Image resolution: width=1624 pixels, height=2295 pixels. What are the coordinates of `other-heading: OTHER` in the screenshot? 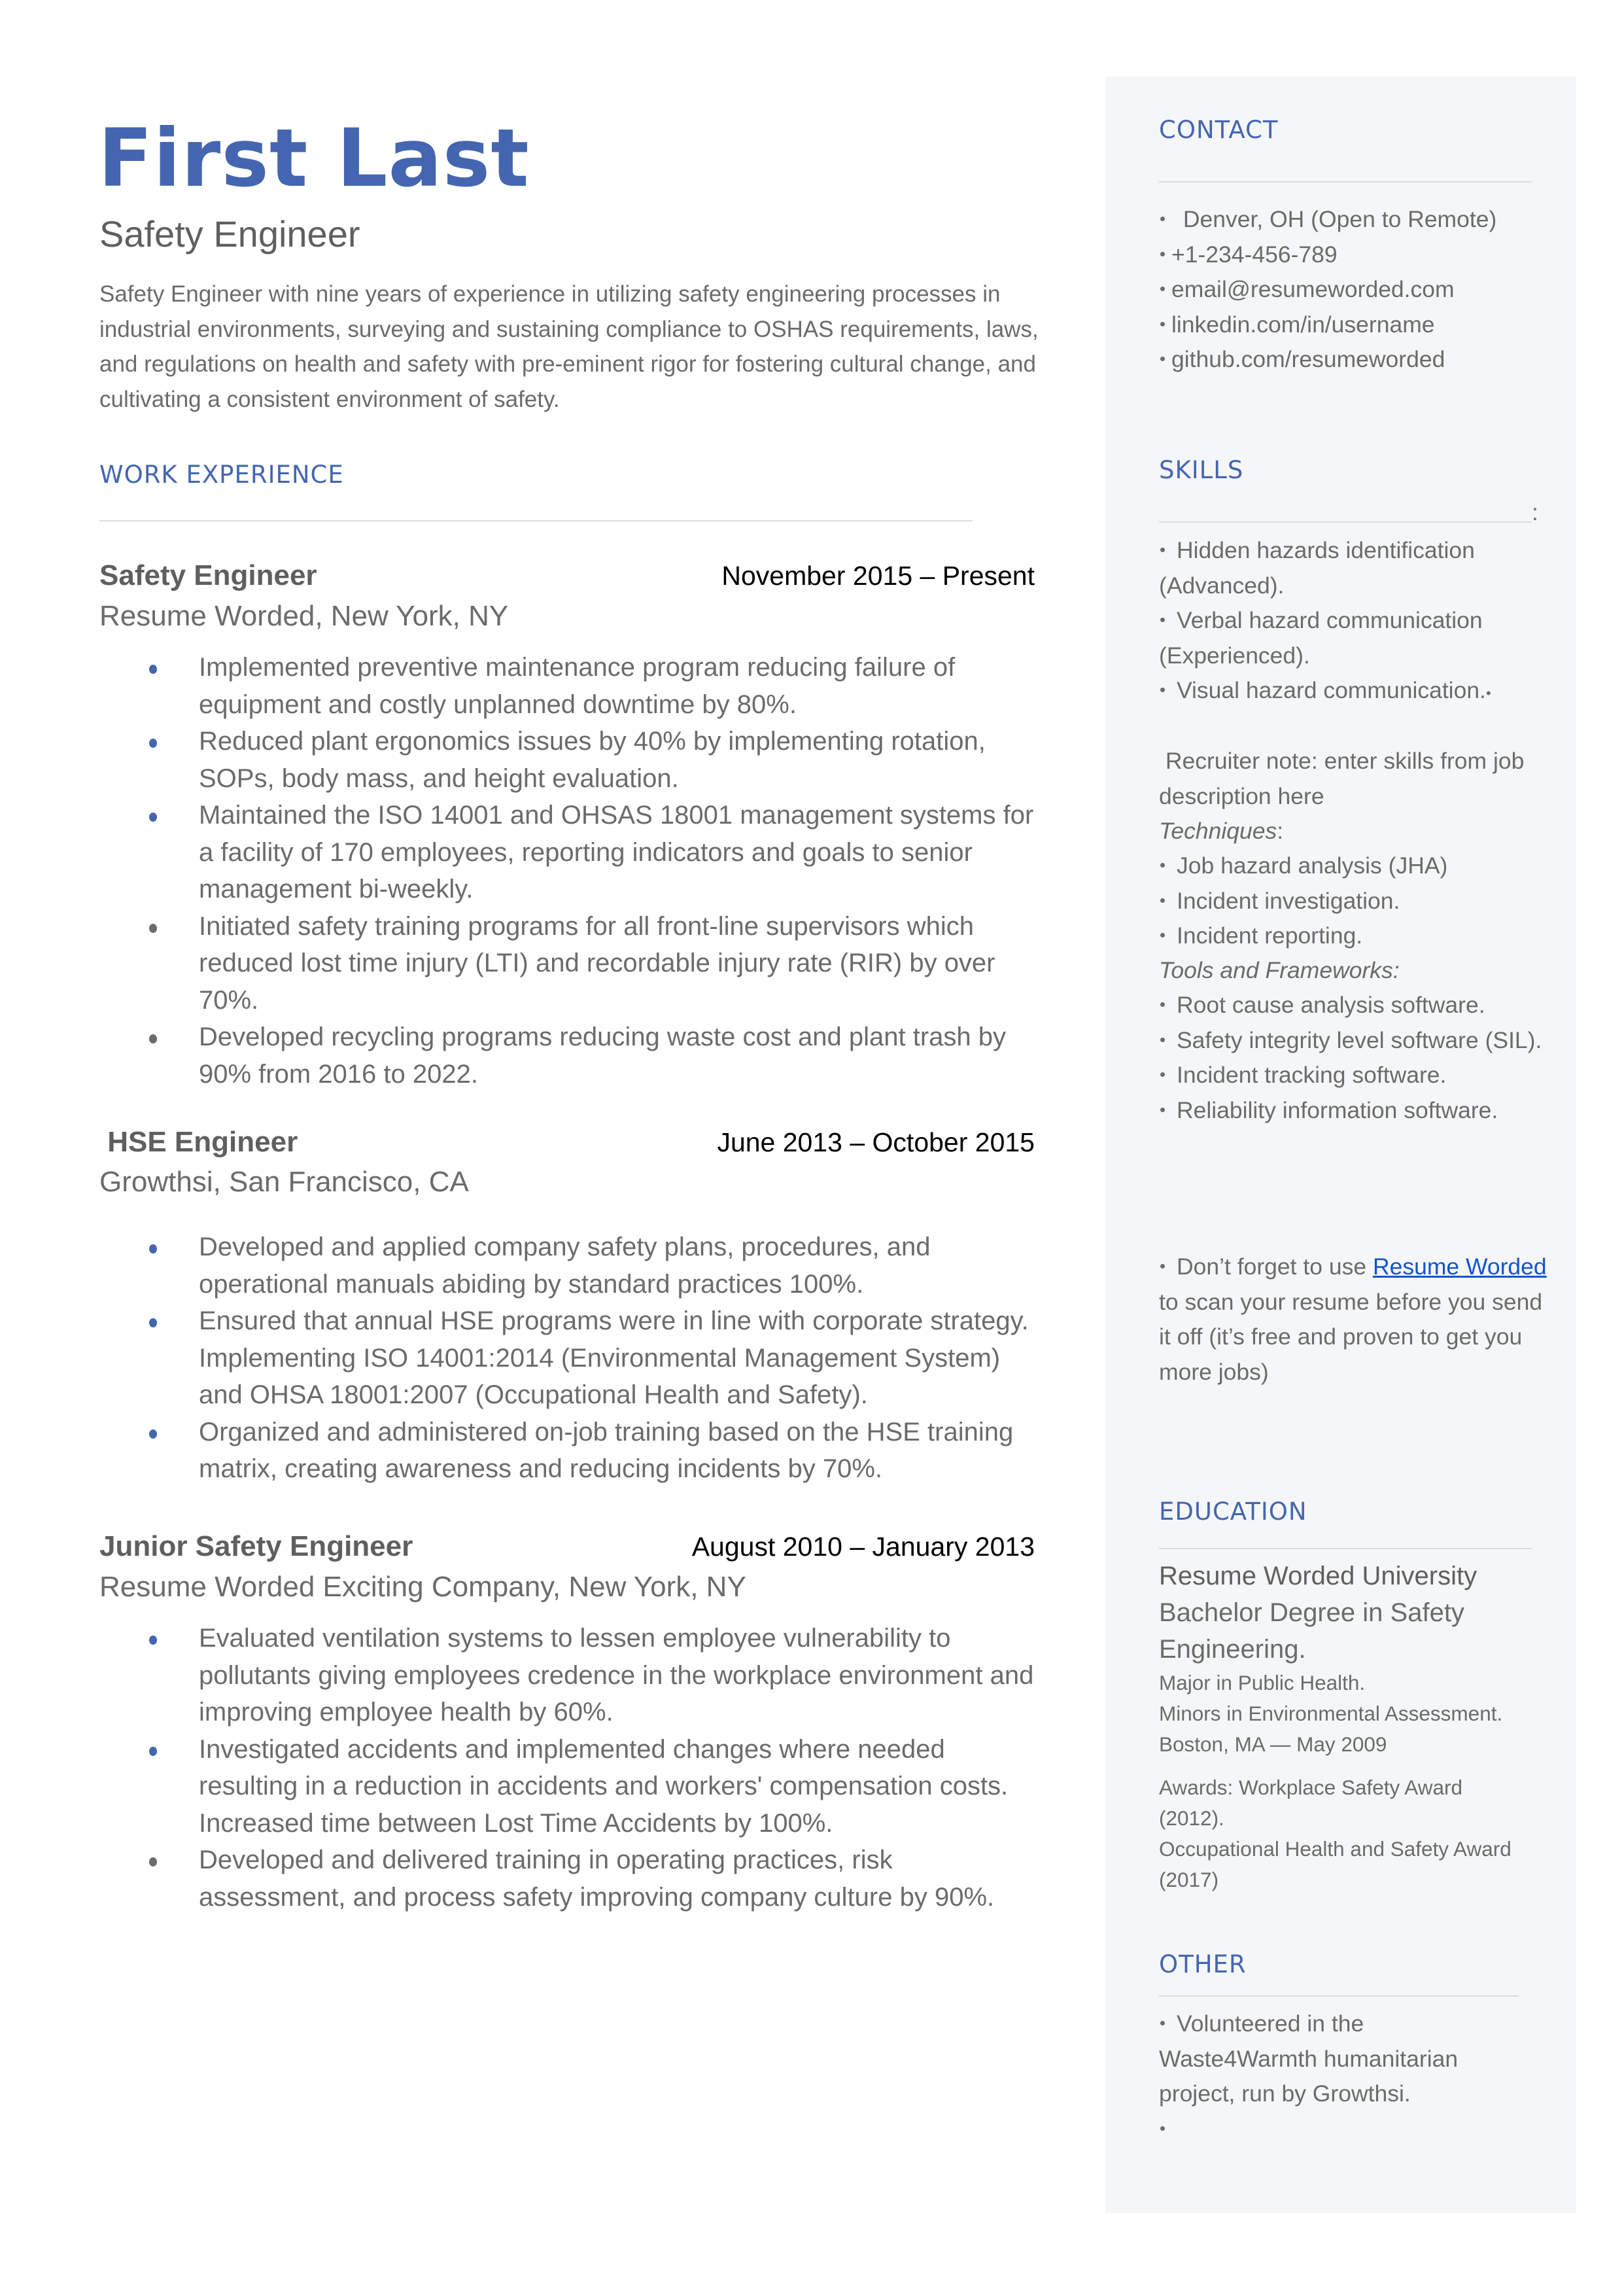 It's located at (1203, 1964).